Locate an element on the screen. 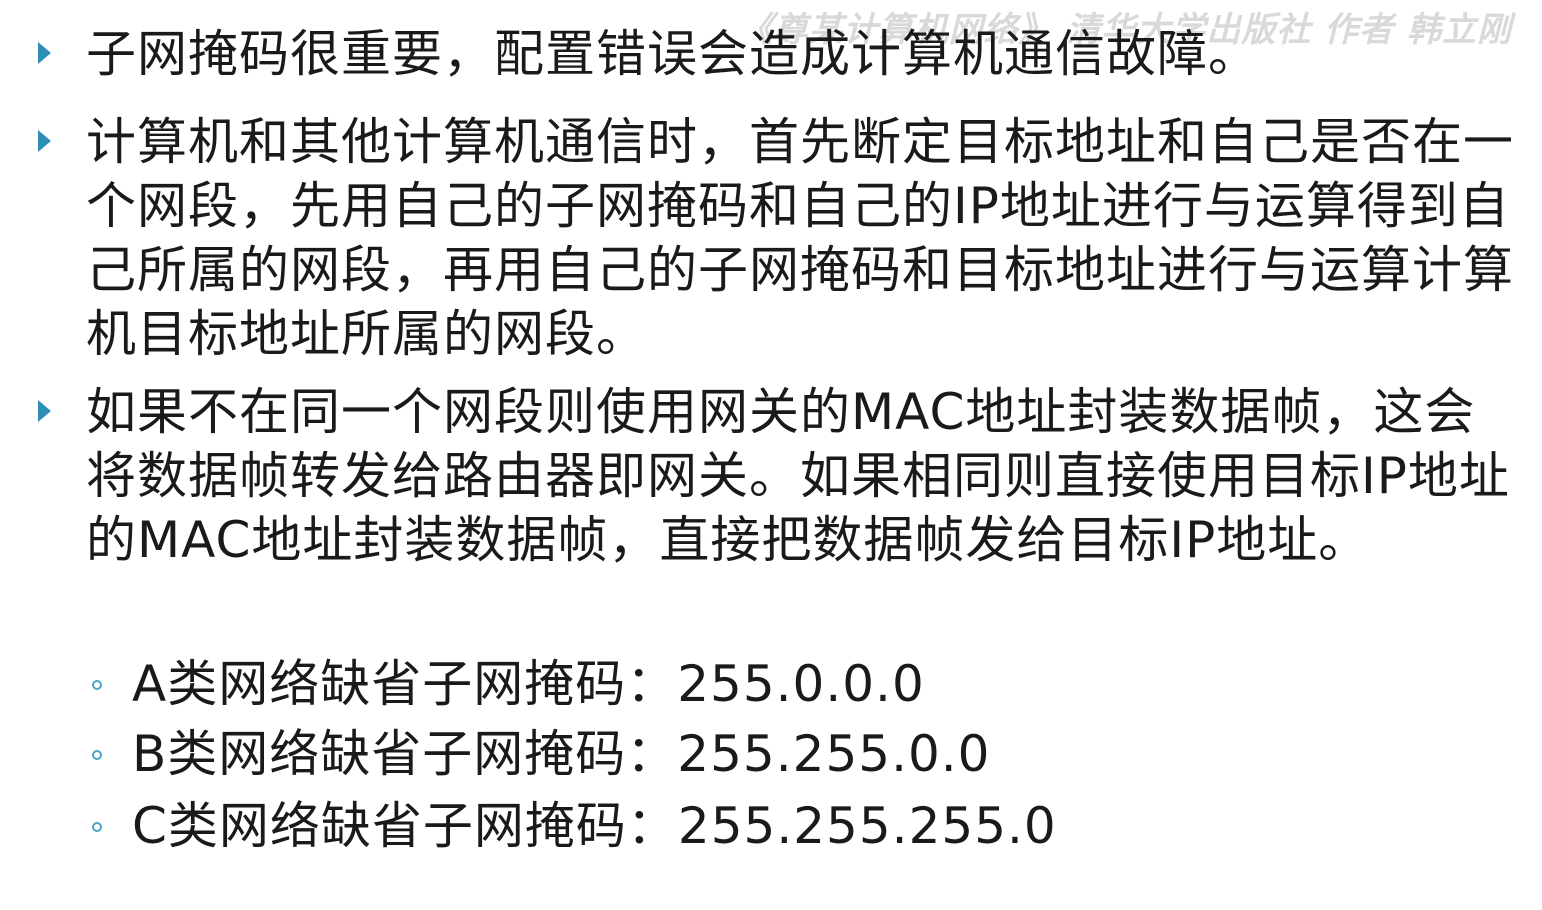 This screenshot has width=1542, height=910. subitem-class-a: A类网络缺省子网掩码：255.0.0.0 is located at coordinates (508, 684).